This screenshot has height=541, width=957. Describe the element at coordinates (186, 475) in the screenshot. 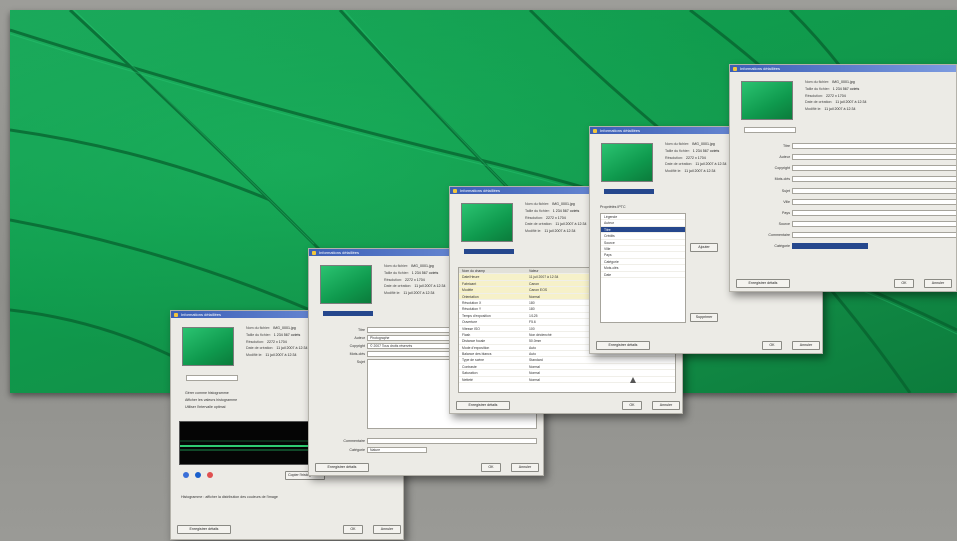

I see `red-channel-dot` at that location.